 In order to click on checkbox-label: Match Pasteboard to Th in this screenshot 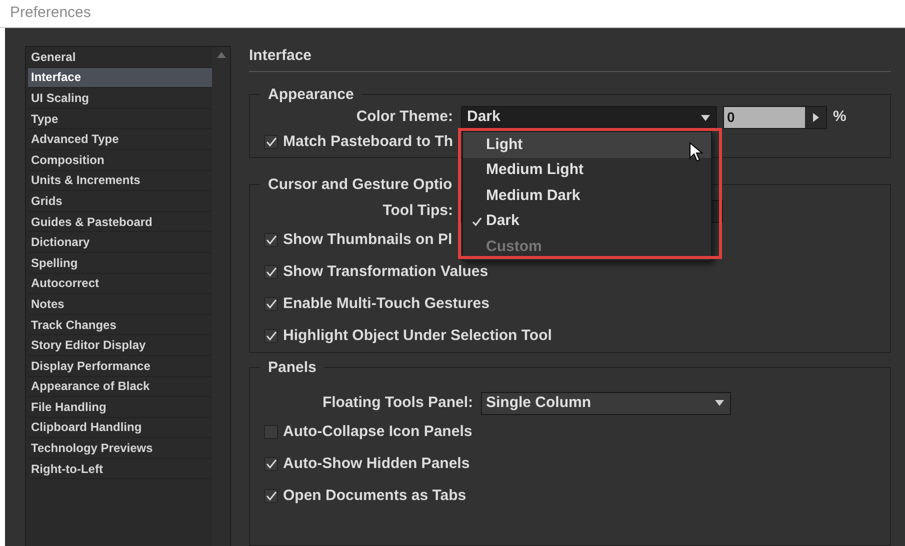, I will do `click(368, 142)`.